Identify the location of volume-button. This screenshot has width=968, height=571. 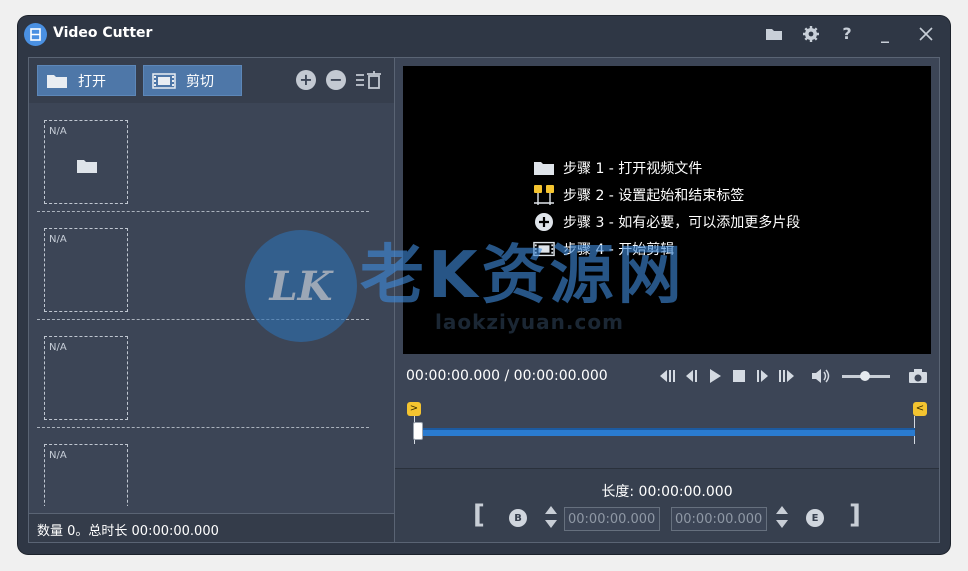
(820, 376).